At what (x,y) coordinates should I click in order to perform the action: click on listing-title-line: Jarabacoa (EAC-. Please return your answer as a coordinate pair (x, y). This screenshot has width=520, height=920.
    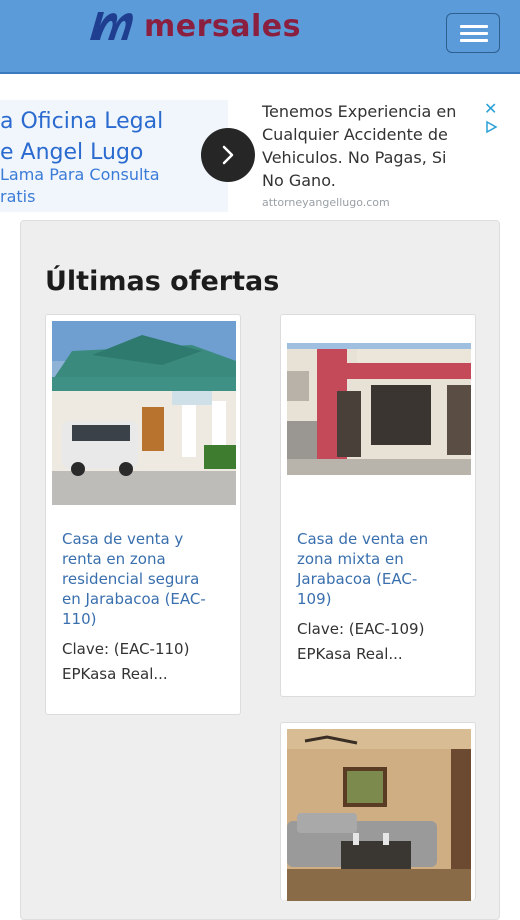
    Looking at the image, I should click on (357, 579).